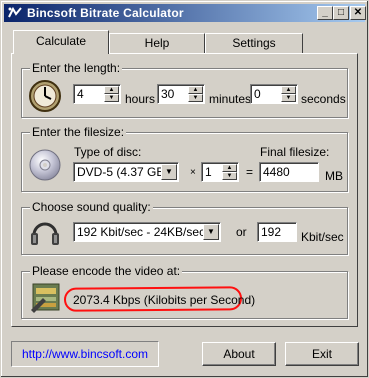 The width and height of the screenshot is (369, 378). Describe the element at coordinates (274, 94) in the screenshot. I see `seconds-spinner: 0 ▲ ▼` at that location.